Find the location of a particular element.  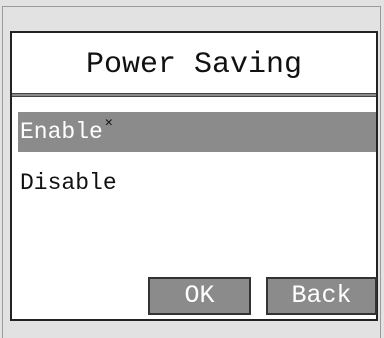

outer-frame-top-edge is located at coordinates (191, 6).